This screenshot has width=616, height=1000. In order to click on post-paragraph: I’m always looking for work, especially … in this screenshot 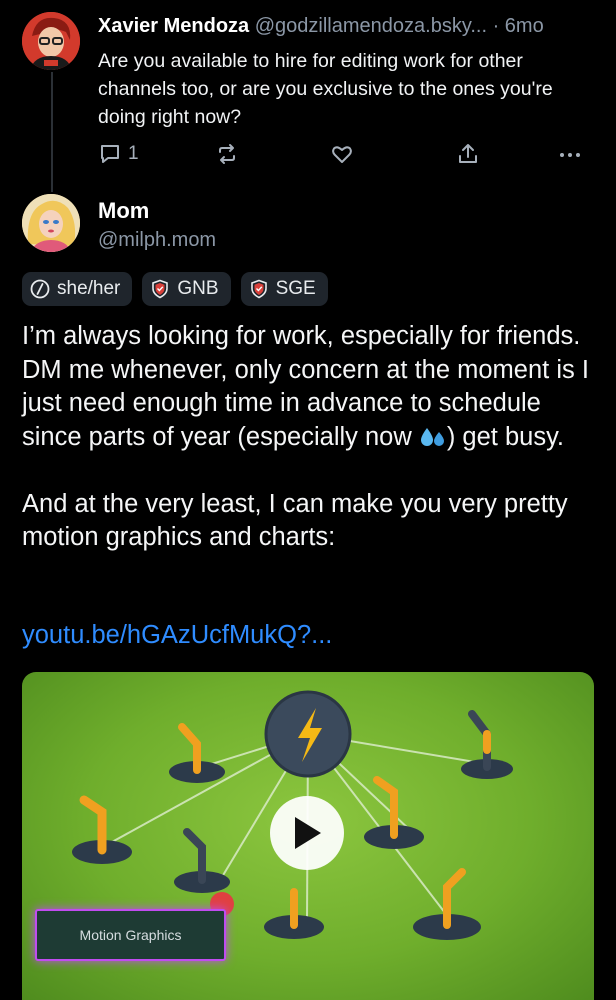, I will do `click(309, 387)`.